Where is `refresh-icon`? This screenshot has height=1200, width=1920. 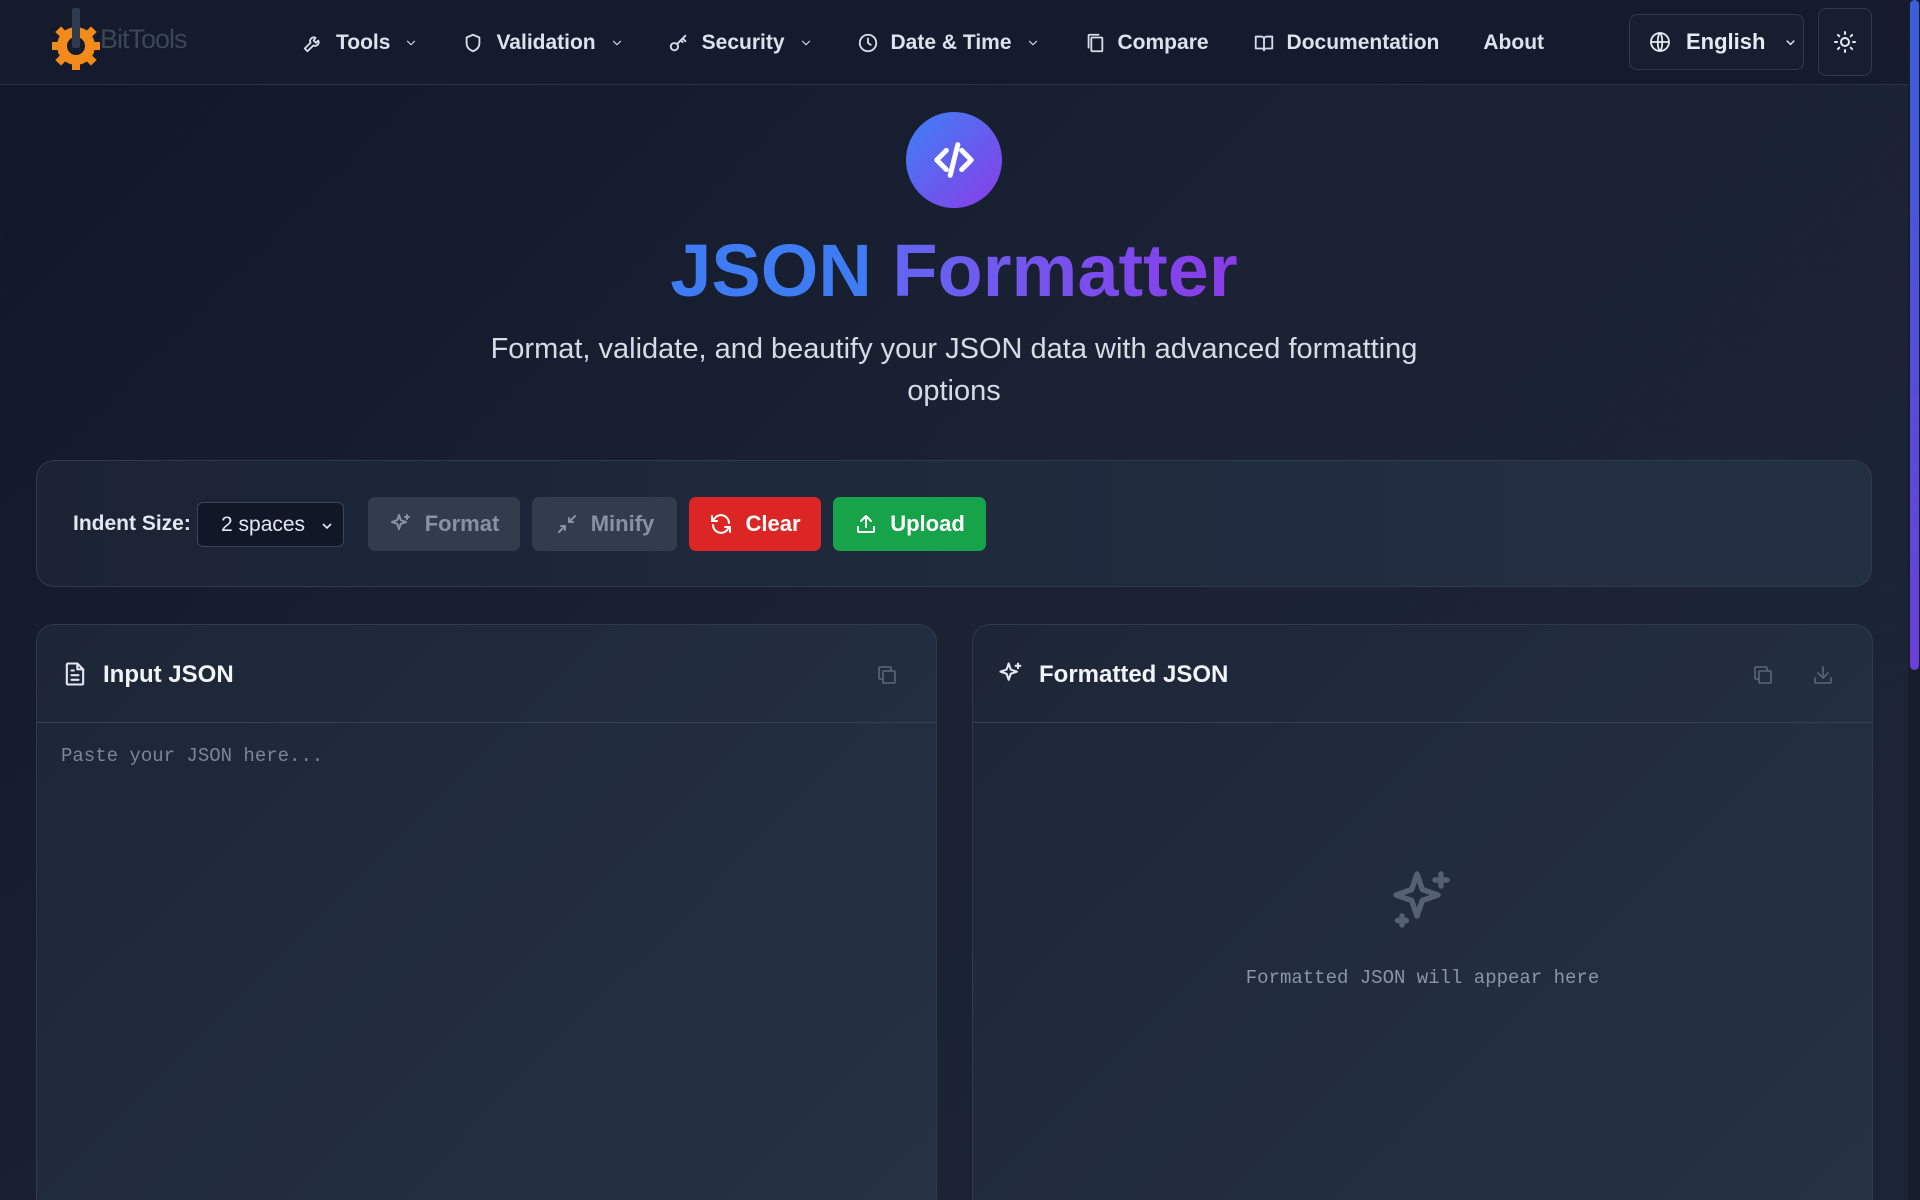 refresh-icon is located at coordinates (721, 524).